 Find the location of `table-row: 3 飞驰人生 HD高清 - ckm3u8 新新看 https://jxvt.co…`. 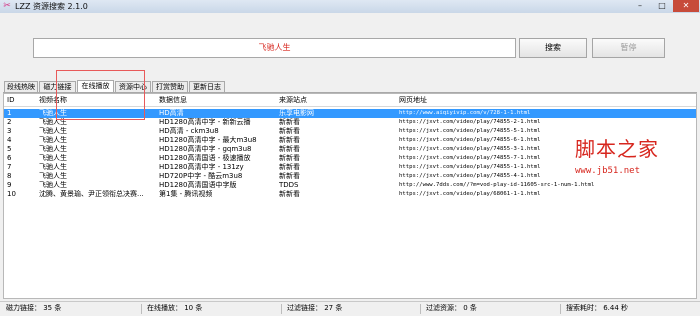

table-row: 3 飞驰人生 HD高清 - ckm3u8 新新看 https://jxvt.co… is located at coordinates (350, 131).